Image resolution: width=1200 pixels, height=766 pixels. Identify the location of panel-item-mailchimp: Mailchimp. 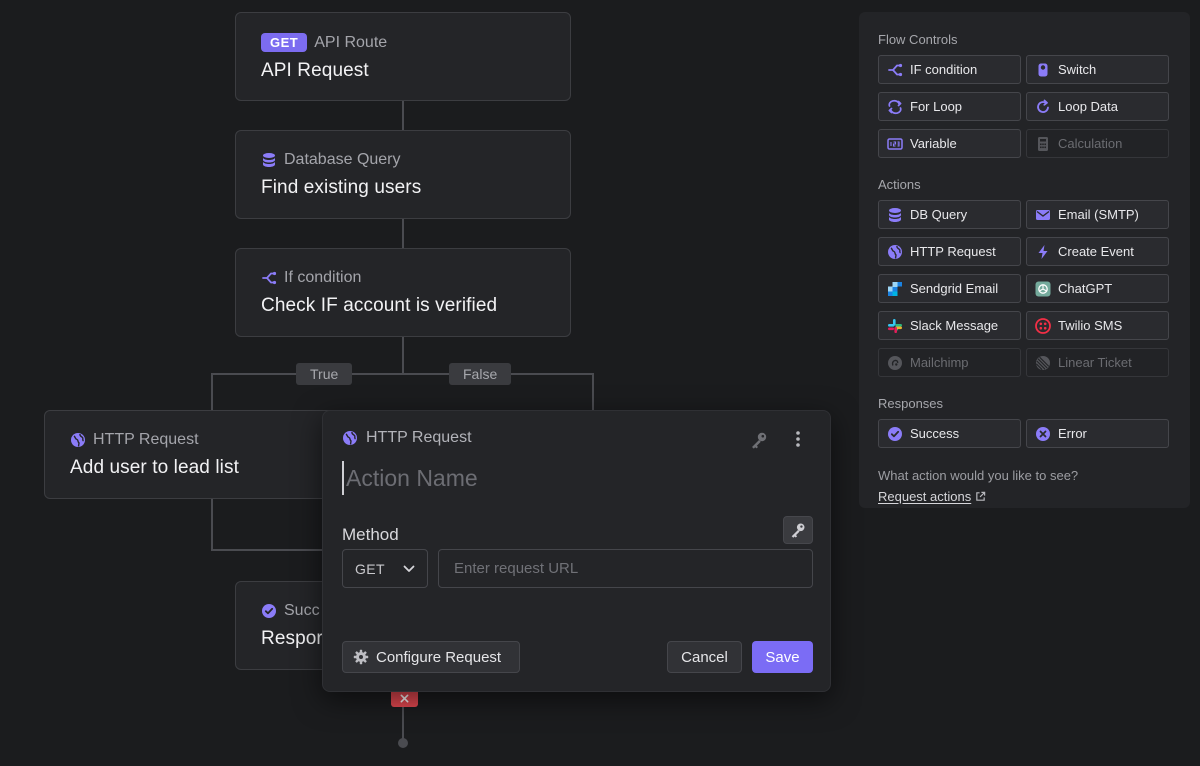
(949, 362).